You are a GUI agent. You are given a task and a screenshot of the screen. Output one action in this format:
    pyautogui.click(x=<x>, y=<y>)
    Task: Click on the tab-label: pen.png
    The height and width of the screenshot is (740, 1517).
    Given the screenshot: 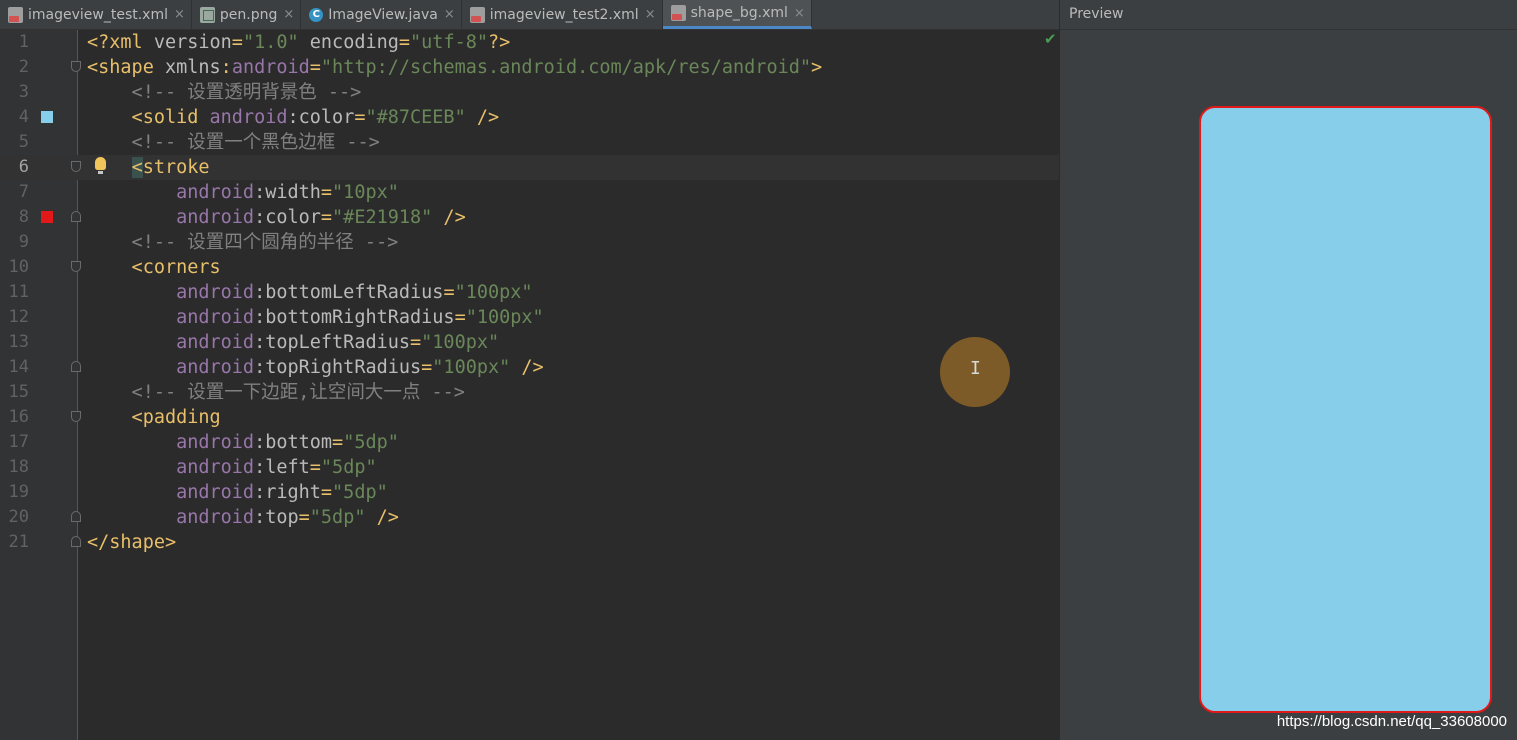 What is the action you would take?
    pyautogui.click(x=248, y=14)
    